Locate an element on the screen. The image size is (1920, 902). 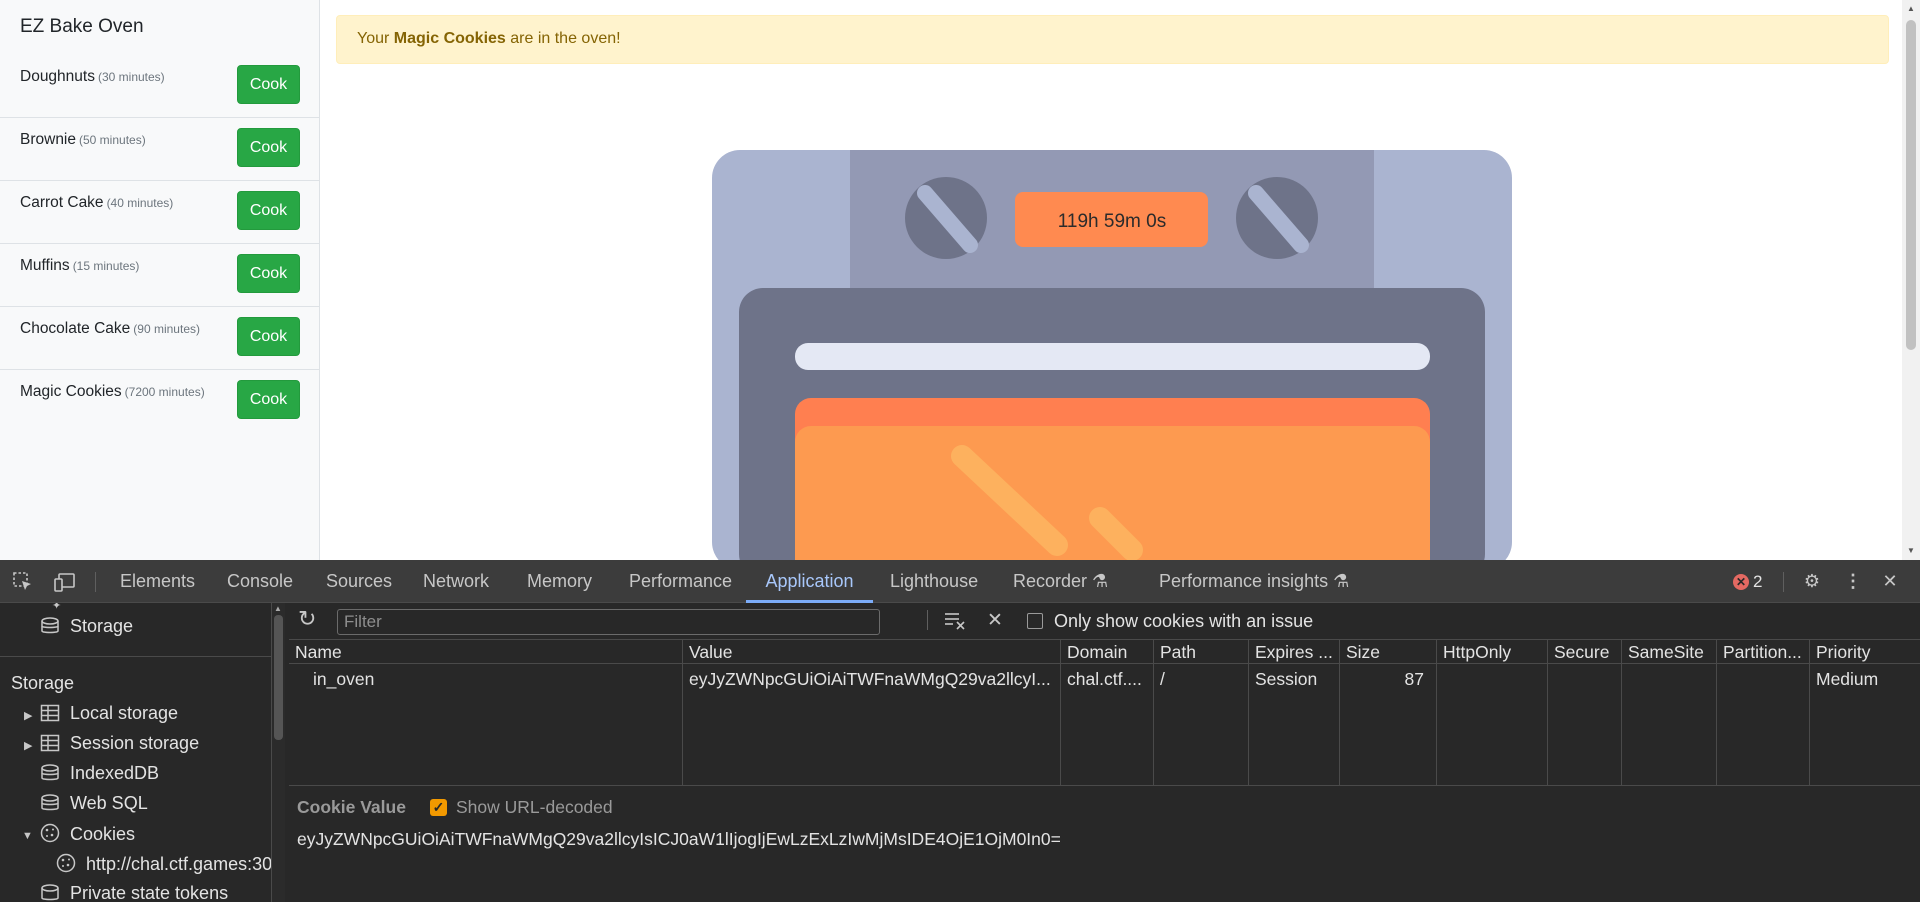
column-header-name: Name is located at coordinates (485, 652).